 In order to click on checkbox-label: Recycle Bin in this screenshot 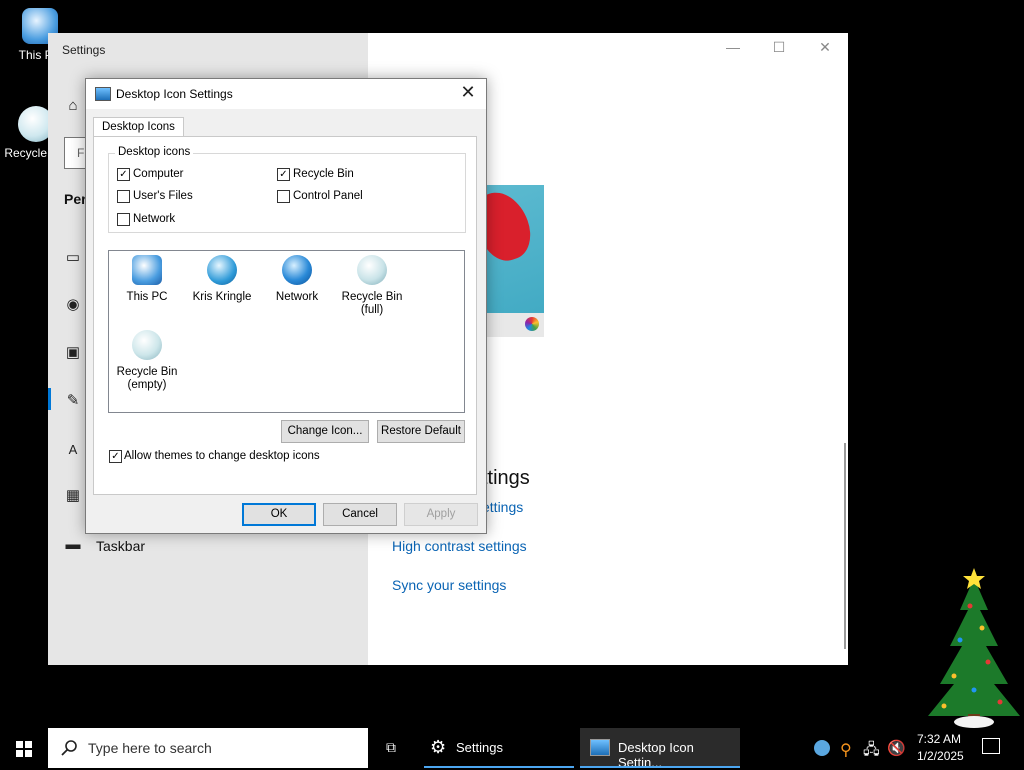, I will do `click(323, 174)`.